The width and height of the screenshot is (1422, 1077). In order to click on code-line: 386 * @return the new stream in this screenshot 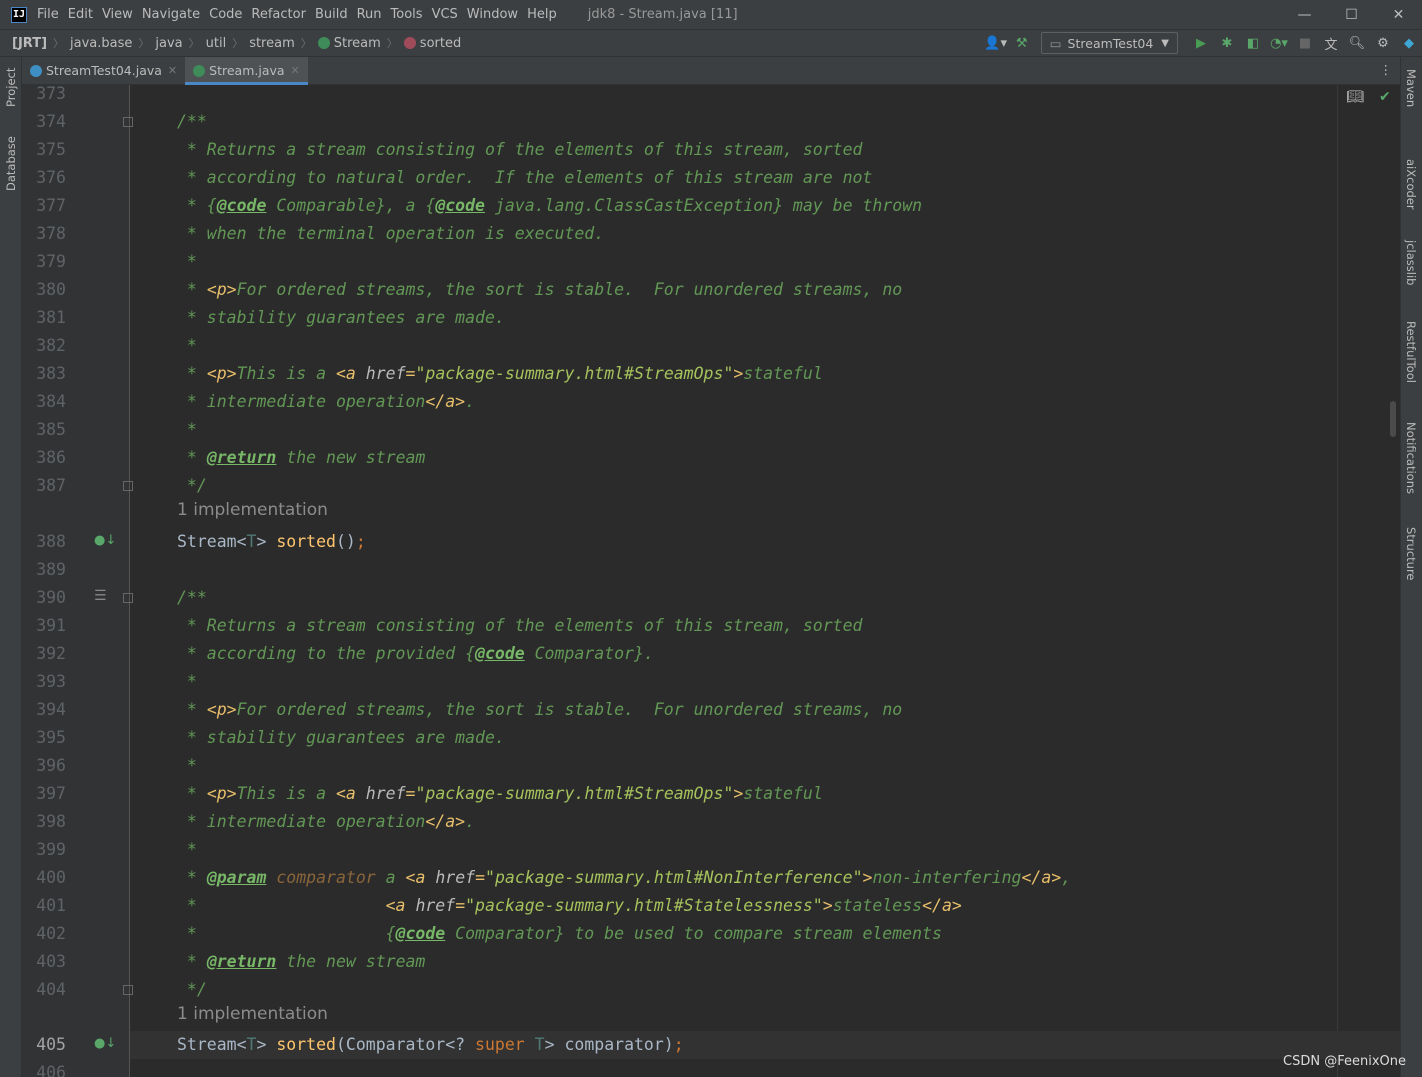, I will do `click(711, 458)`.